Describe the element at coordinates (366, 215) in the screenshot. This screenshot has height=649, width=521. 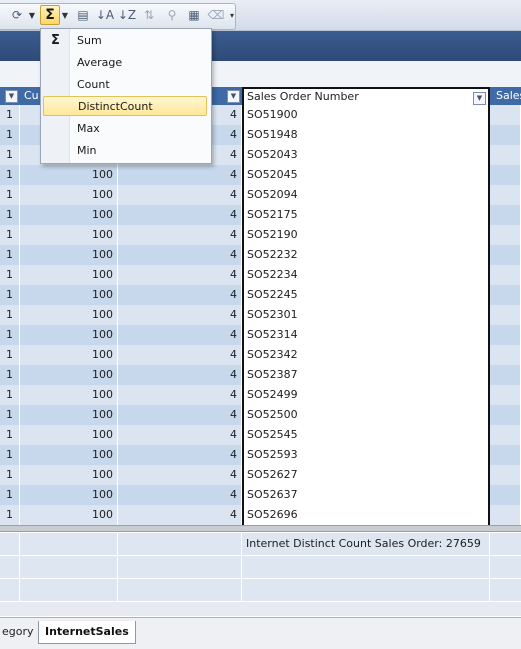
I see `sales-order-number-cell: SO52175` at that location.